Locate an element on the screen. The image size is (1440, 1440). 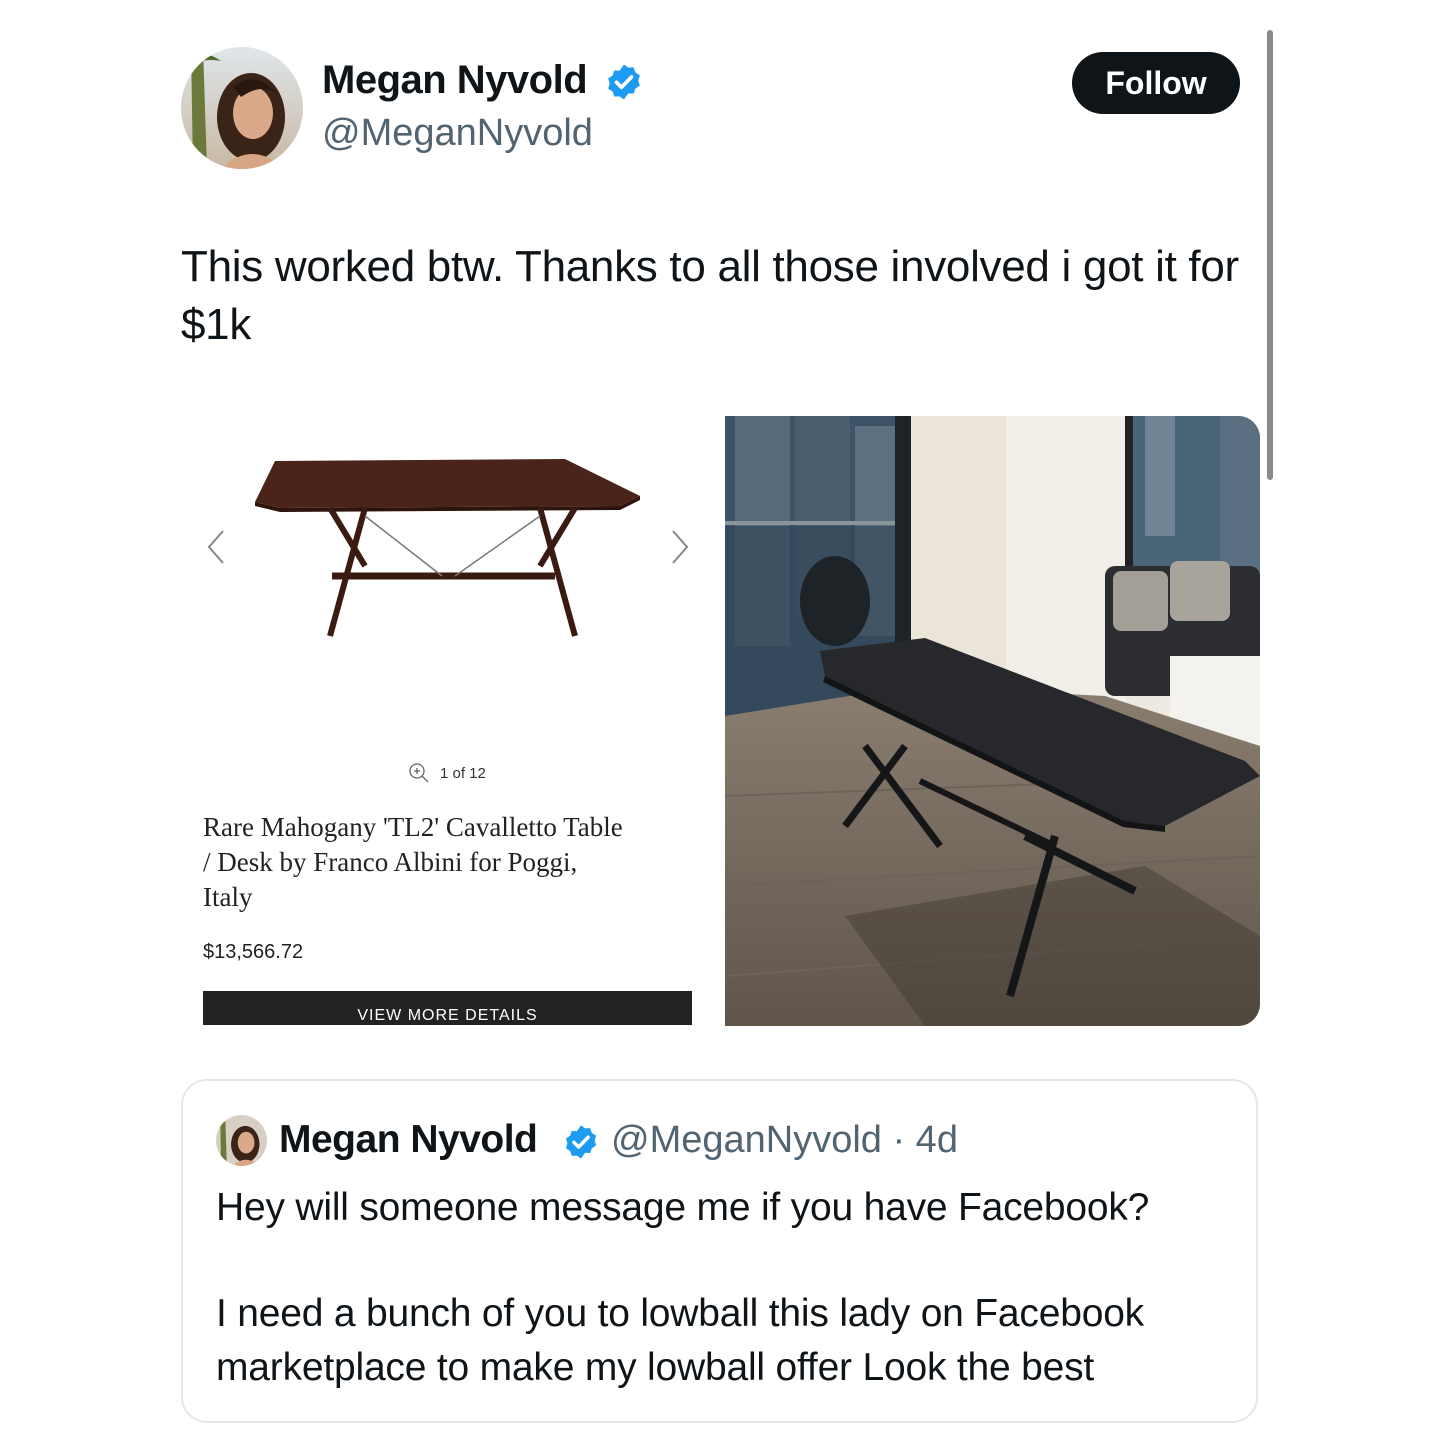
quoted-author-name: Megan Nyvold is located at coordinates (408, 1140).